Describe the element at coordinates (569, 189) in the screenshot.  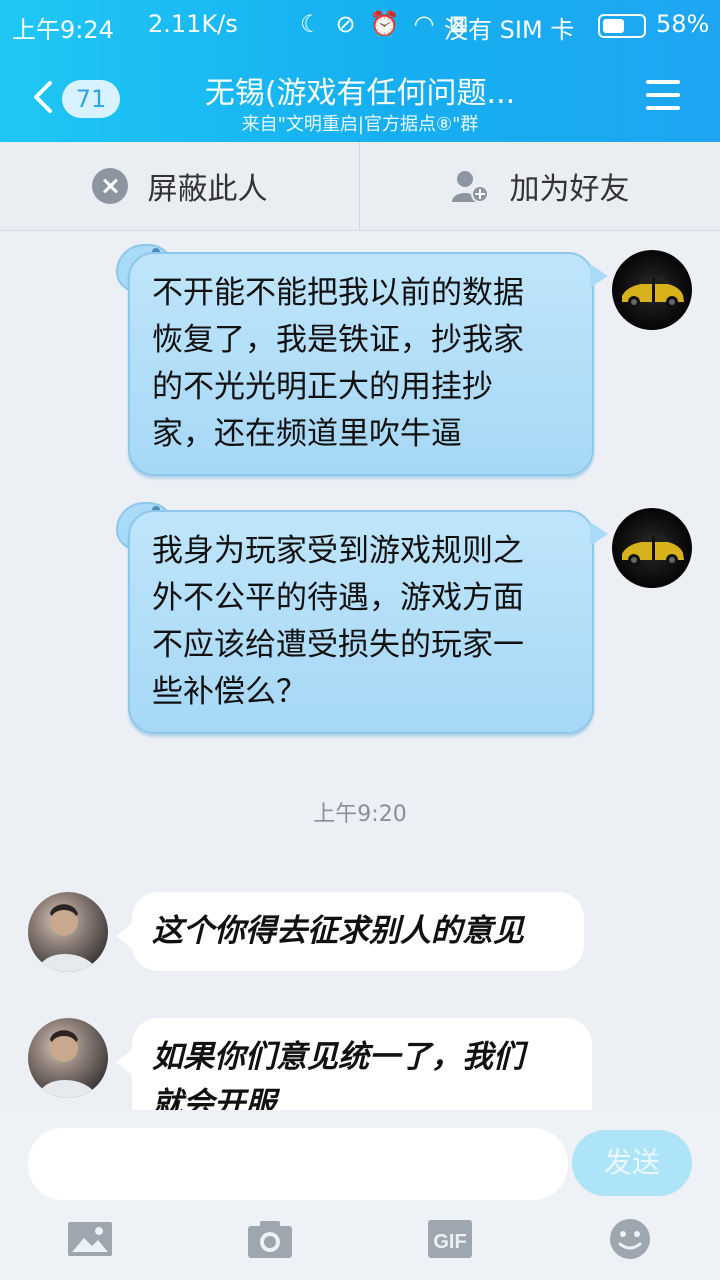
I see `add-friend-label: 加为好友` at that location.